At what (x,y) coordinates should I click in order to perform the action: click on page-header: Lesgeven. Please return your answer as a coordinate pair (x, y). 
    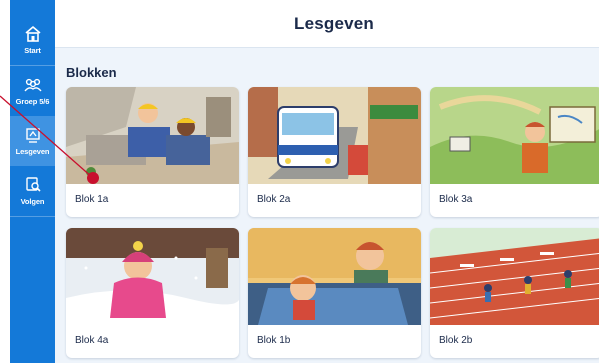
    Looking at the image, I should click on (327, 24).